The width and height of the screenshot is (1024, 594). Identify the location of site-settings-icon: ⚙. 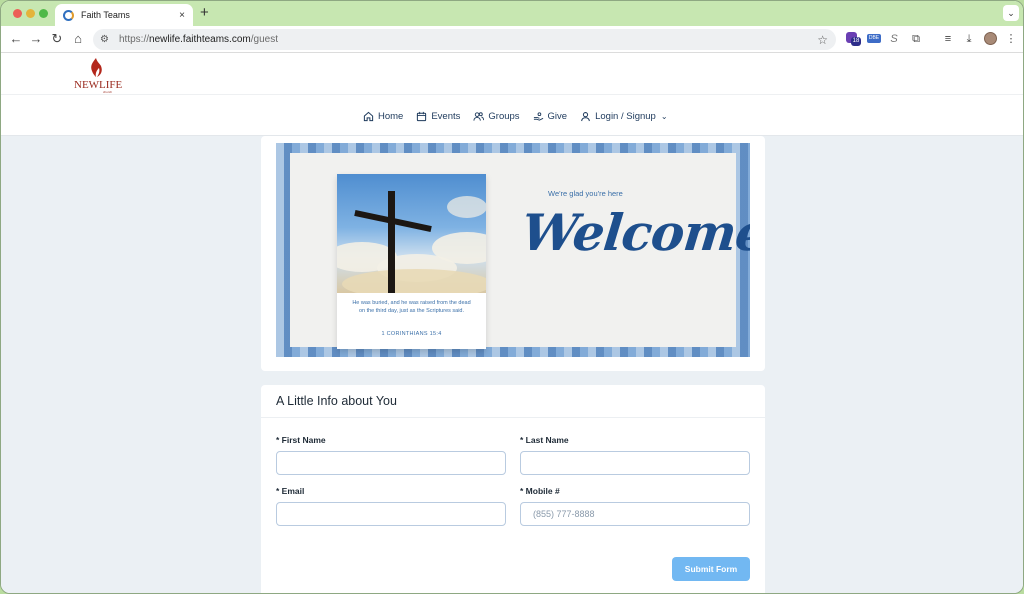
(107, 39).